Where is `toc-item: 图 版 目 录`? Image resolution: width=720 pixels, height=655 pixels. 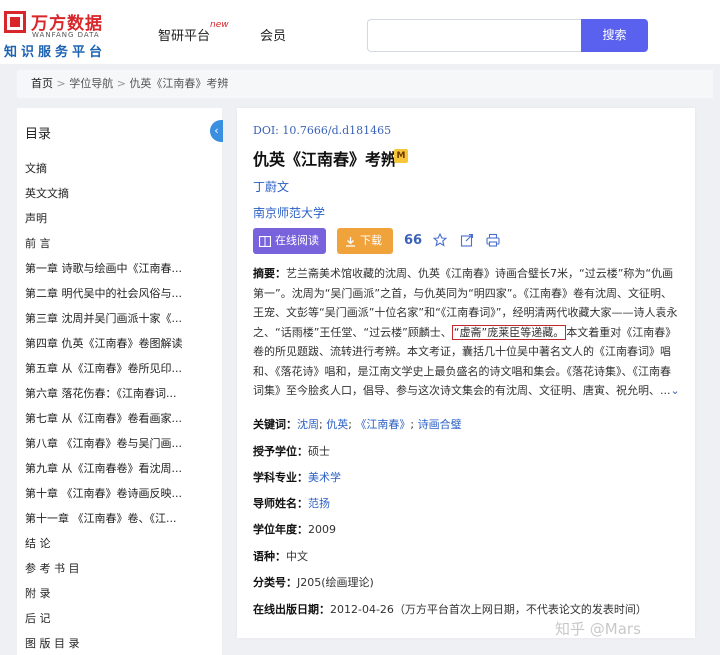 toc-item: 图 版 目 录 is located at coordinates (120, 643).